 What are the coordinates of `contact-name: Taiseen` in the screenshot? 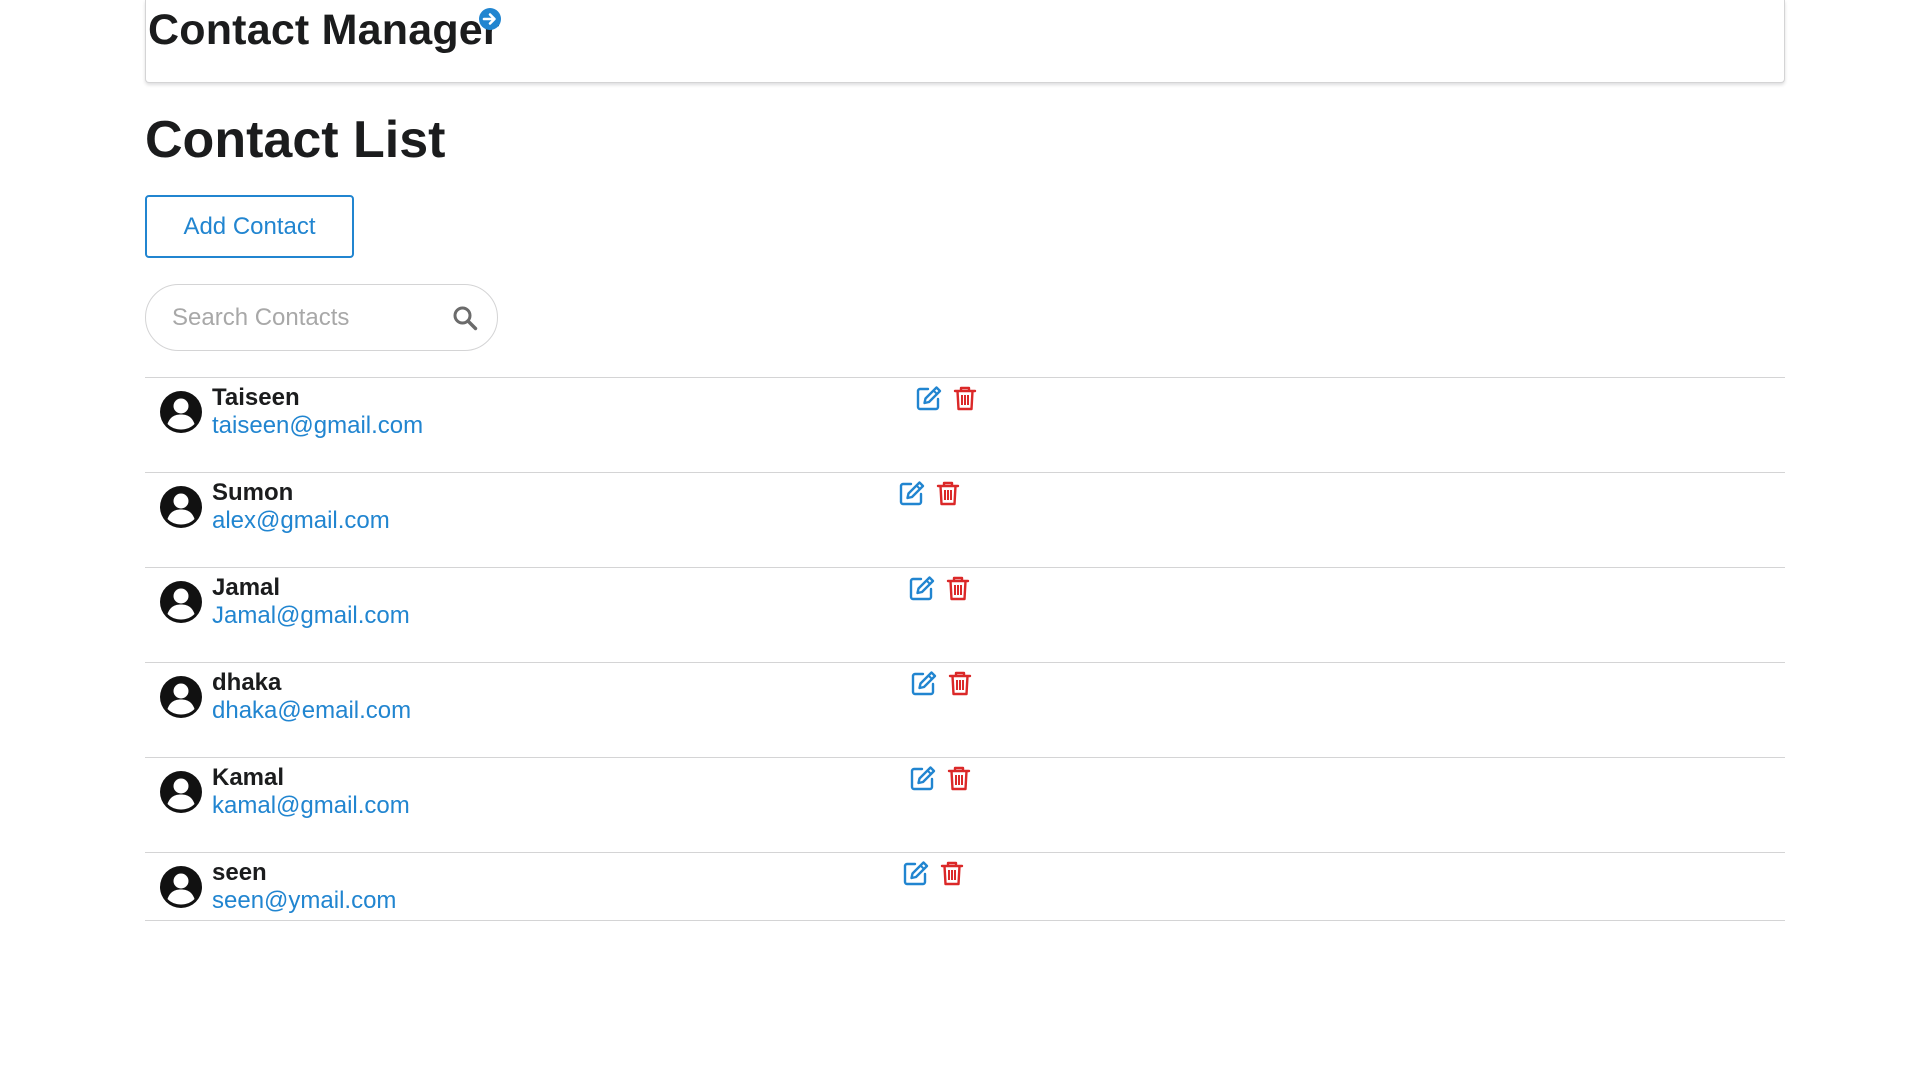 It's located at (256, 397).